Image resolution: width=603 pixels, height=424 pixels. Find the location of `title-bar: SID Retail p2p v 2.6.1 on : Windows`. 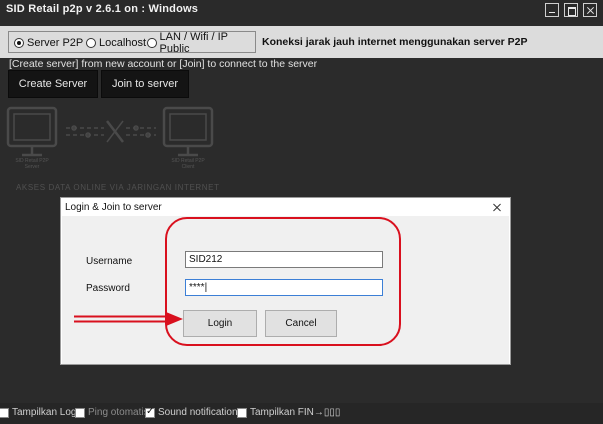

title-bar: SID Retail p2p v 2.6.1 on : Windows is located at coordinates (301, 11).